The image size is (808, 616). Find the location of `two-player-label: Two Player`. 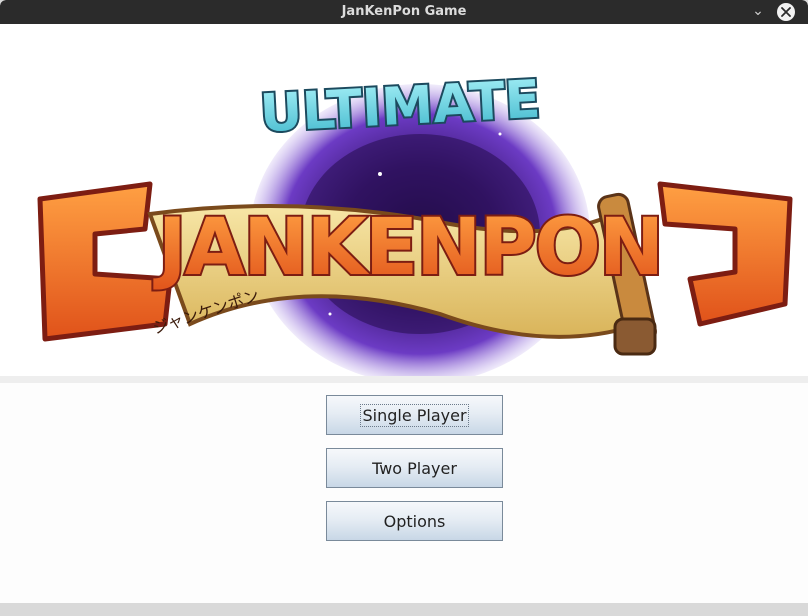

two-player-label: Two Player is located at coordinates (414, 468).